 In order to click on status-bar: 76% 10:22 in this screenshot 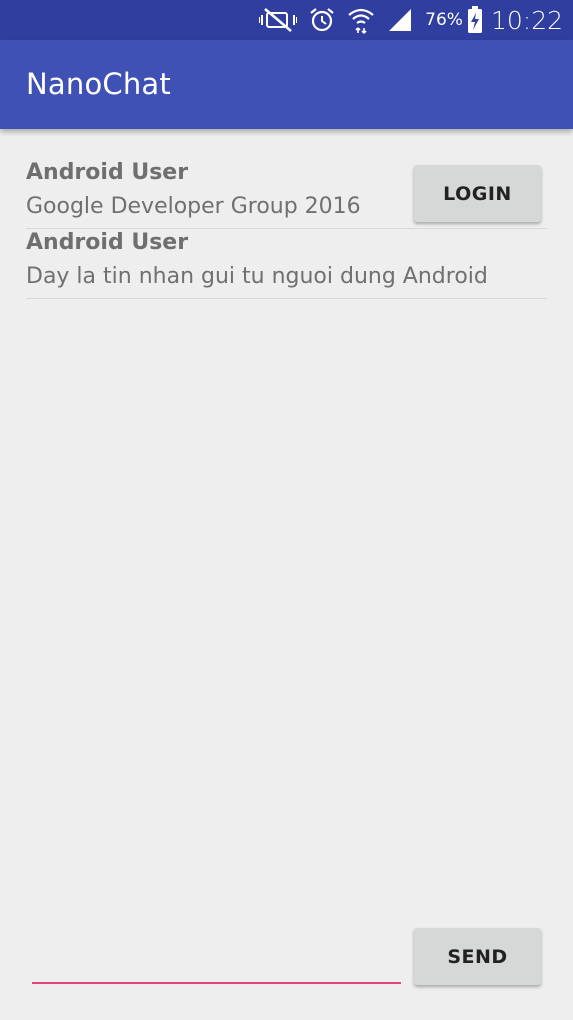, I will do `click(286, 20)`.